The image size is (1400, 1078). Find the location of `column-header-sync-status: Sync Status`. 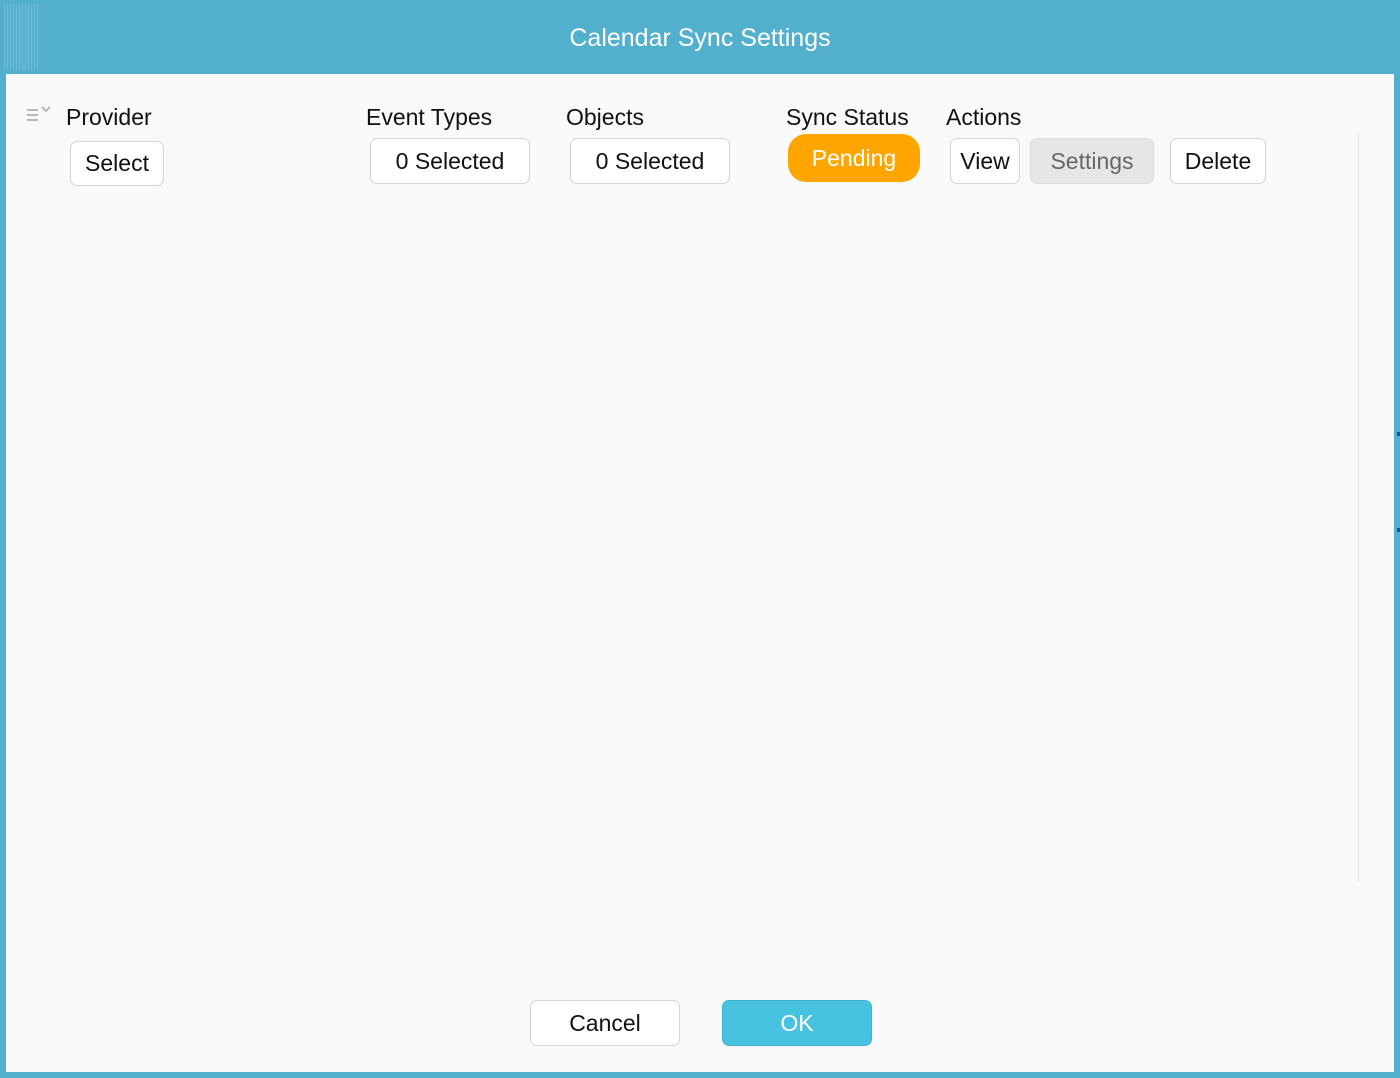

column-header-sync-status: Sync Status is located at coordinates (847, 117).